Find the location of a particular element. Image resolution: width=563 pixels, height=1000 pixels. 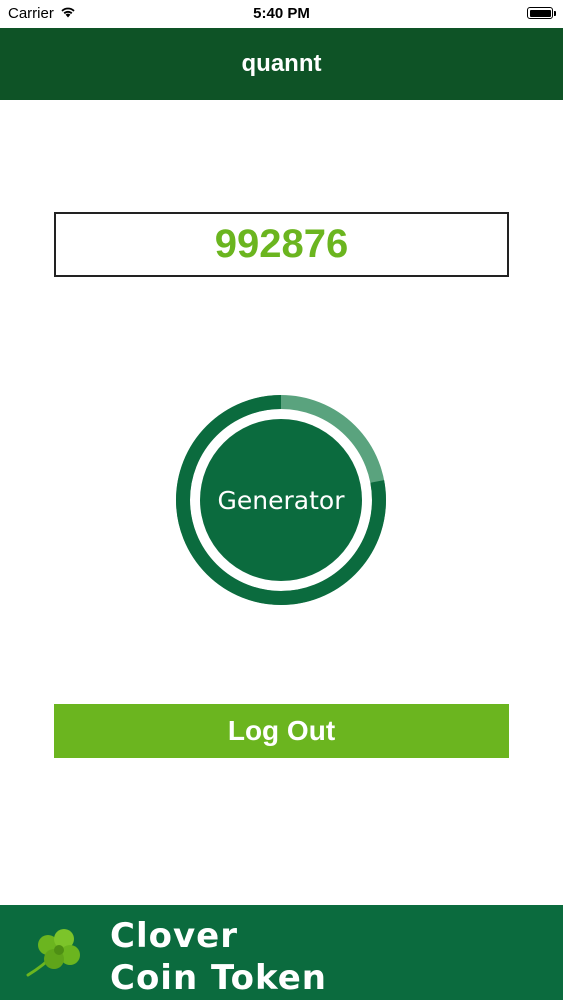

footer-title-line-2: Coin Token is located at coordinates (219, 978).